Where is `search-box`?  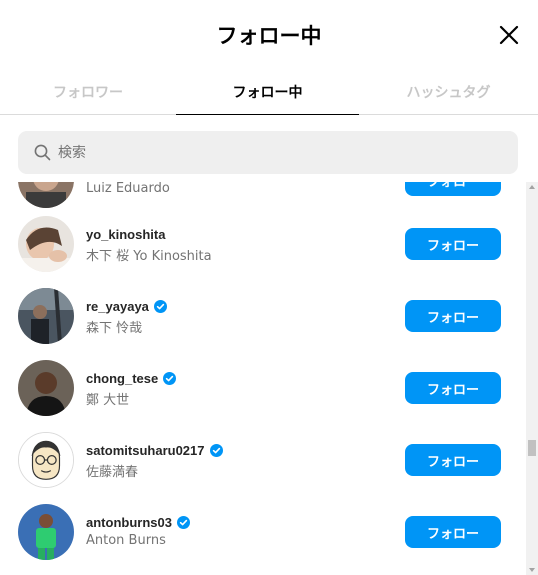
search-box is located at coordinates (268, 152).